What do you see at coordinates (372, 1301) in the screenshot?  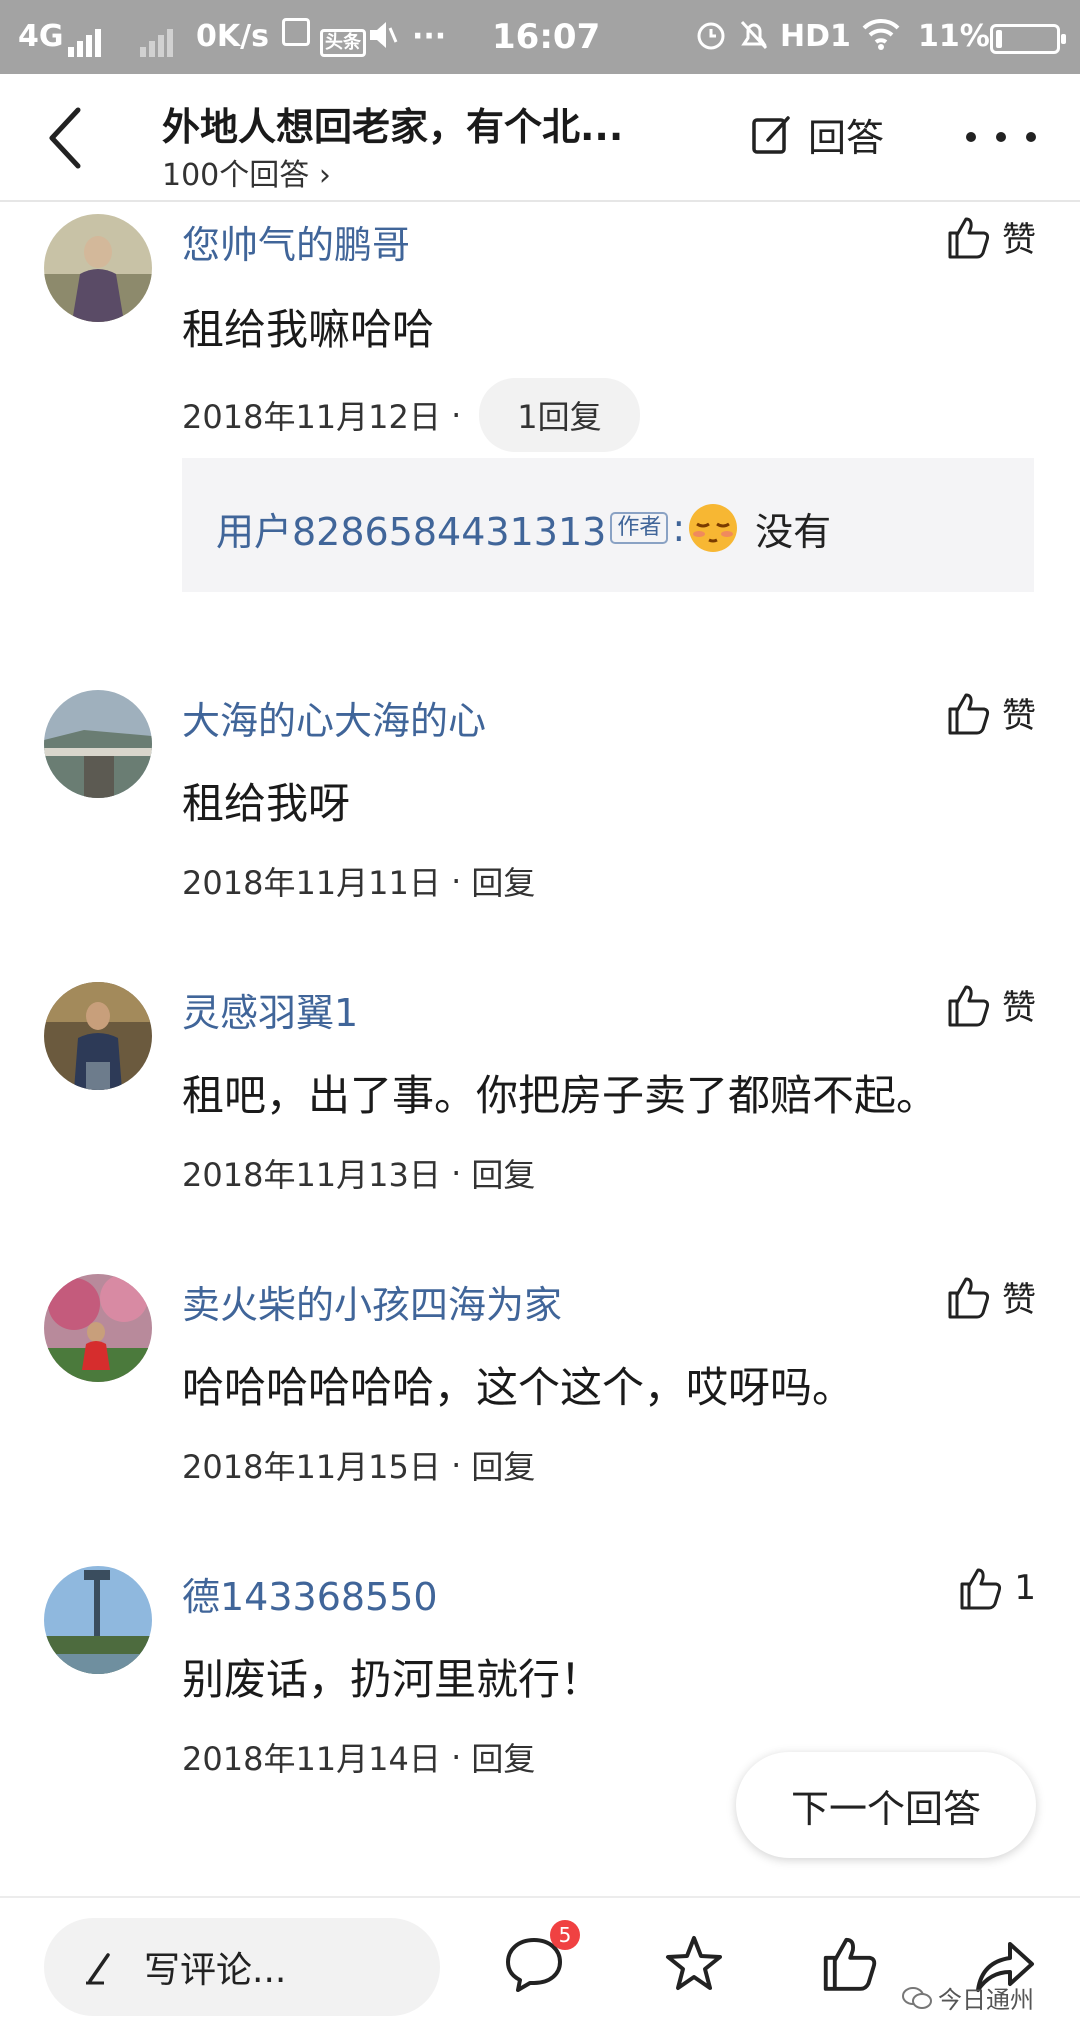 I see `comment-username: 卖火柴的小孩四海为家` at bounding box center [372, 1301].